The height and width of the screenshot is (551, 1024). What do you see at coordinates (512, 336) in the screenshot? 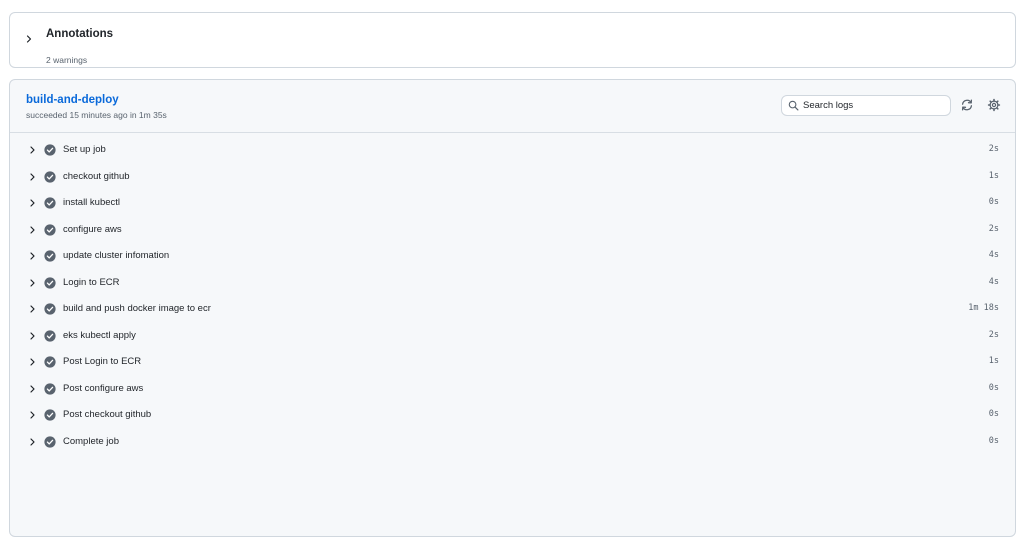
I see `step-row: eks kubectl apply 2s` at bounding box center [512, 336].